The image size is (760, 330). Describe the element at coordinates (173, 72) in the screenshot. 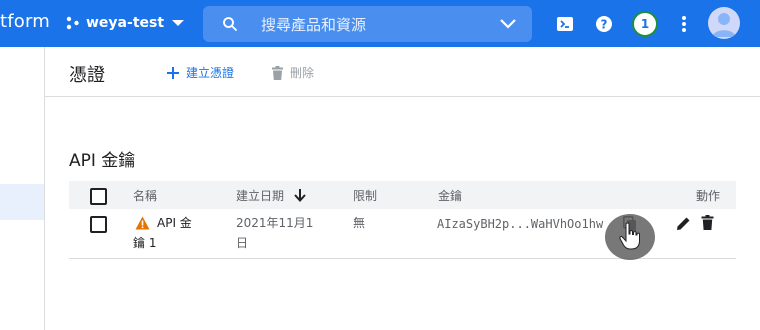

I see `add-icon` at that location.